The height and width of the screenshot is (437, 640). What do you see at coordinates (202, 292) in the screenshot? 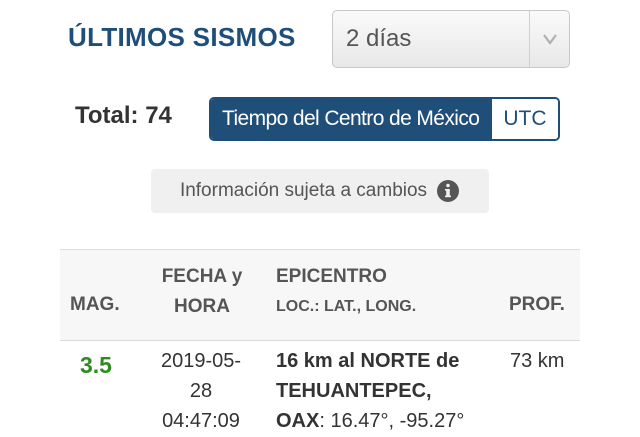
I see `header-datetime: FECHA y HORA` at bounding box center [202, 292].